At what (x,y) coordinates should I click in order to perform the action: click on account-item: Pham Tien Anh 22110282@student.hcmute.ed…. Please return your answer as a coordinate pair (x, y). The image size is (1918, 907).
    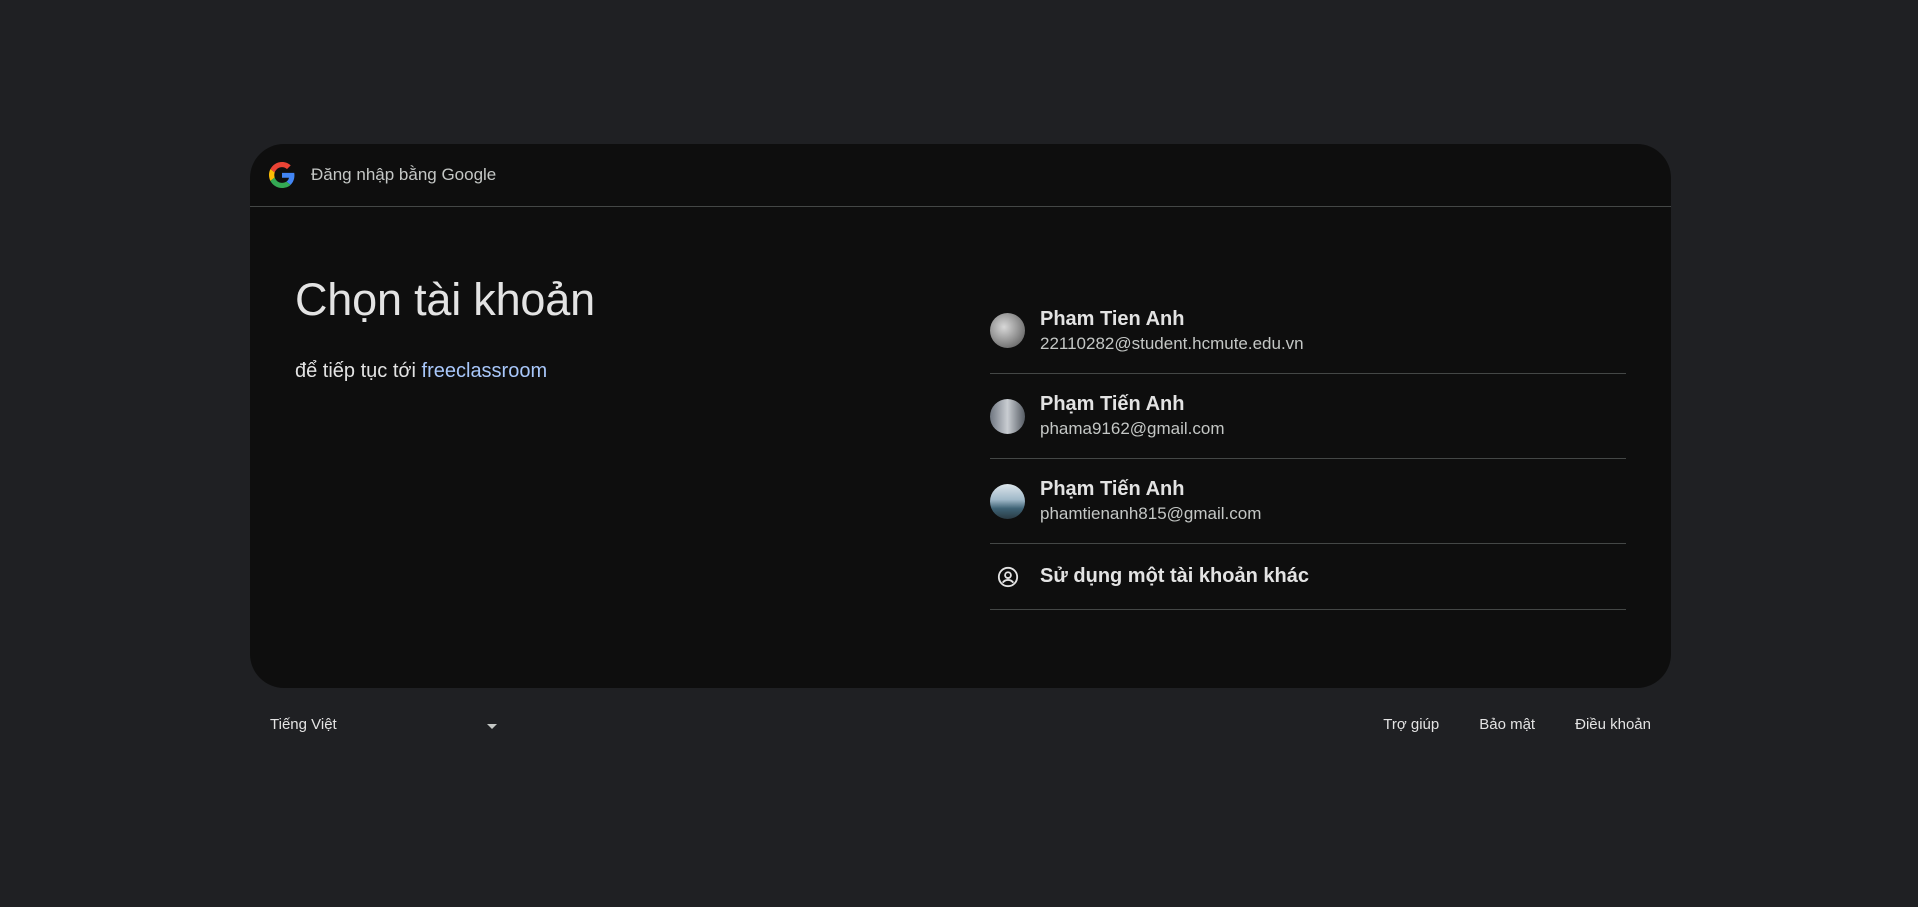
    Looking at the image, I should click on (1308, 331).